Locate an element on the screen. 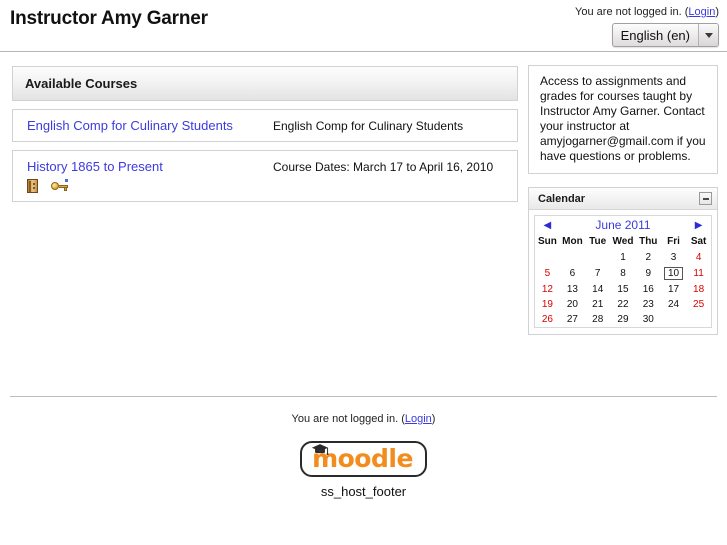  calendar-week-row: 19 20 21 22 23 24 25 is located at coordinates (623, 304).